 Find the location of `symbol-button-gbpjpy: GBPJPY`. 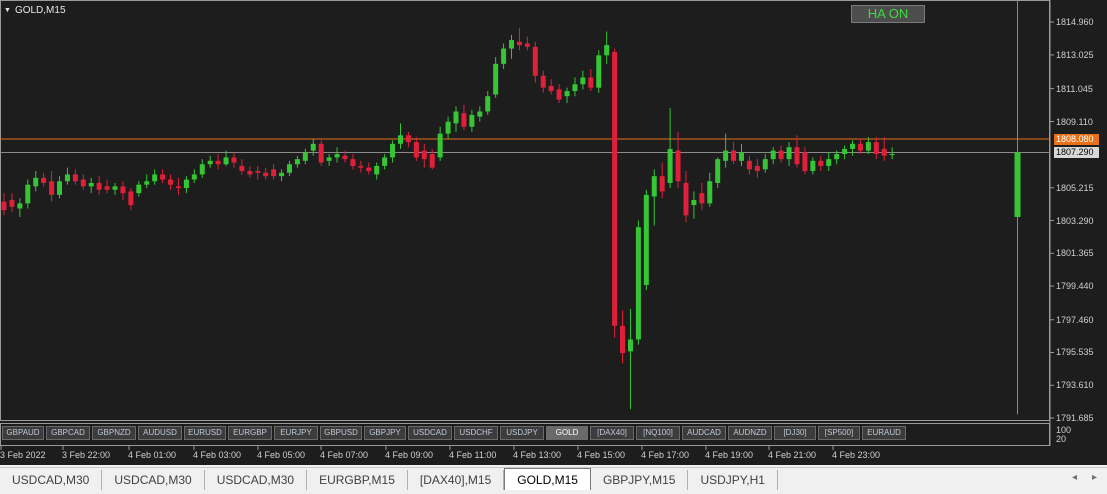

symbol-button-gbpjpy: GBPJPY is located at coordinates (385, 433).